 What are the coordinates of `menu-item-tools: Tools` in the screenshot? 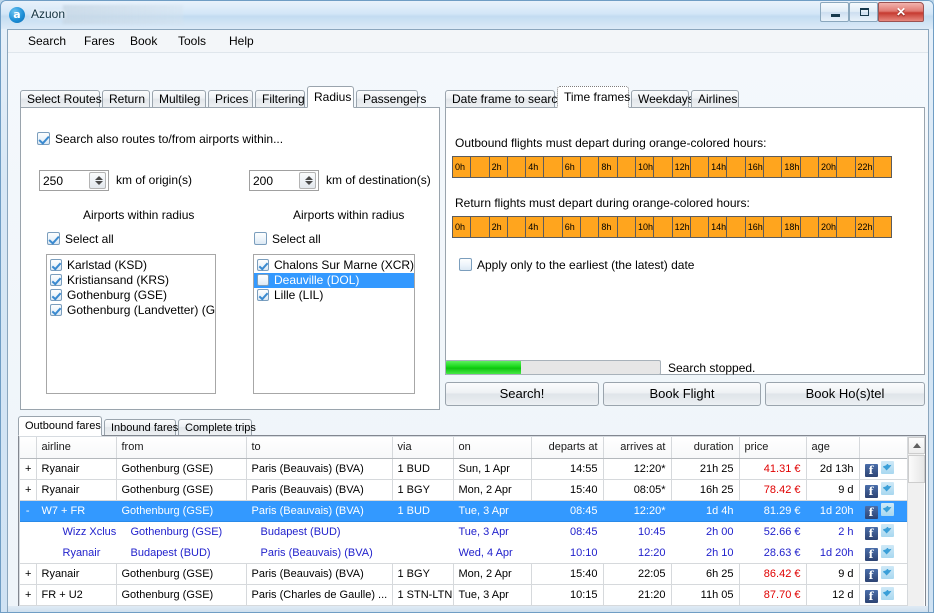 It's located at (192, 41).